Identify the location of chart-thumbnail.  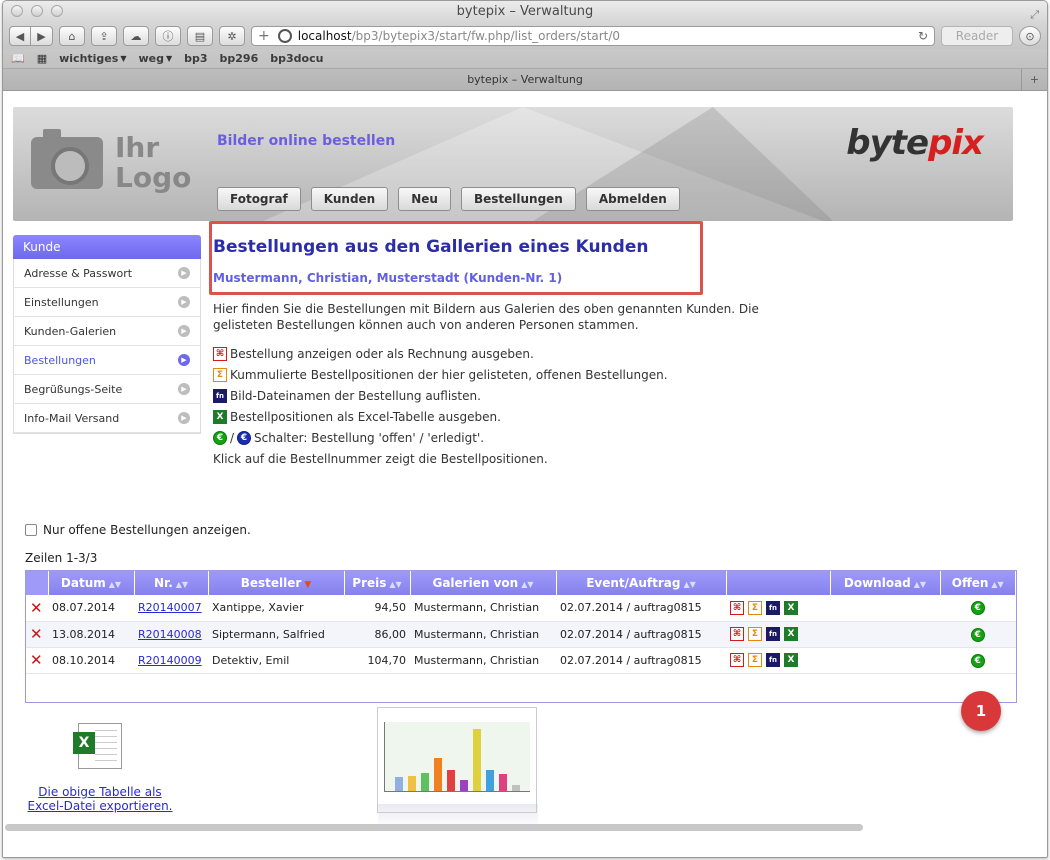
(457, 767).